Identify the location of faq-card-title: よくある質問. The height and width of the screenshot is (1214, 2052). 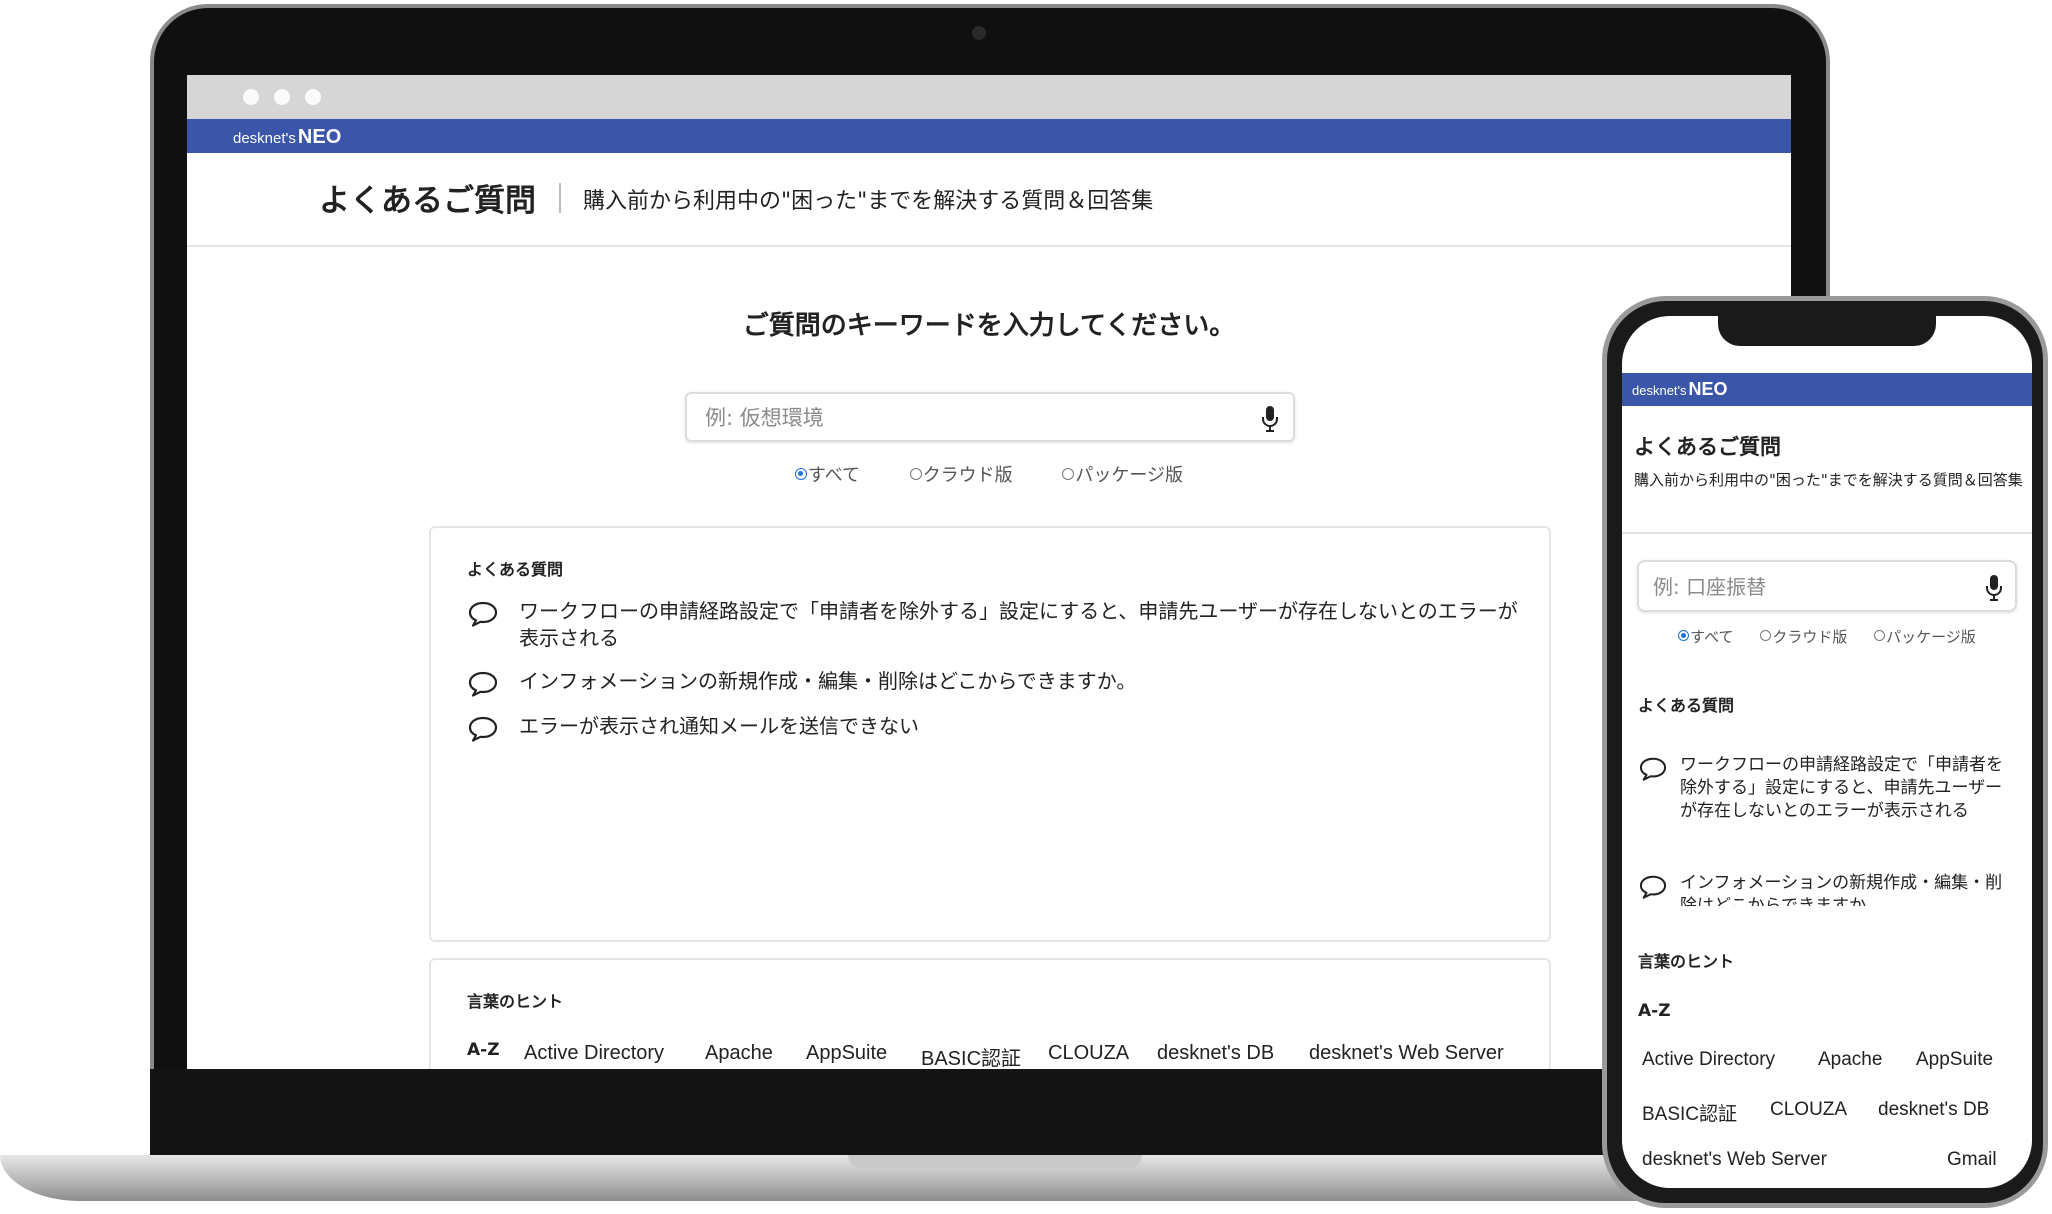
(515, 569).